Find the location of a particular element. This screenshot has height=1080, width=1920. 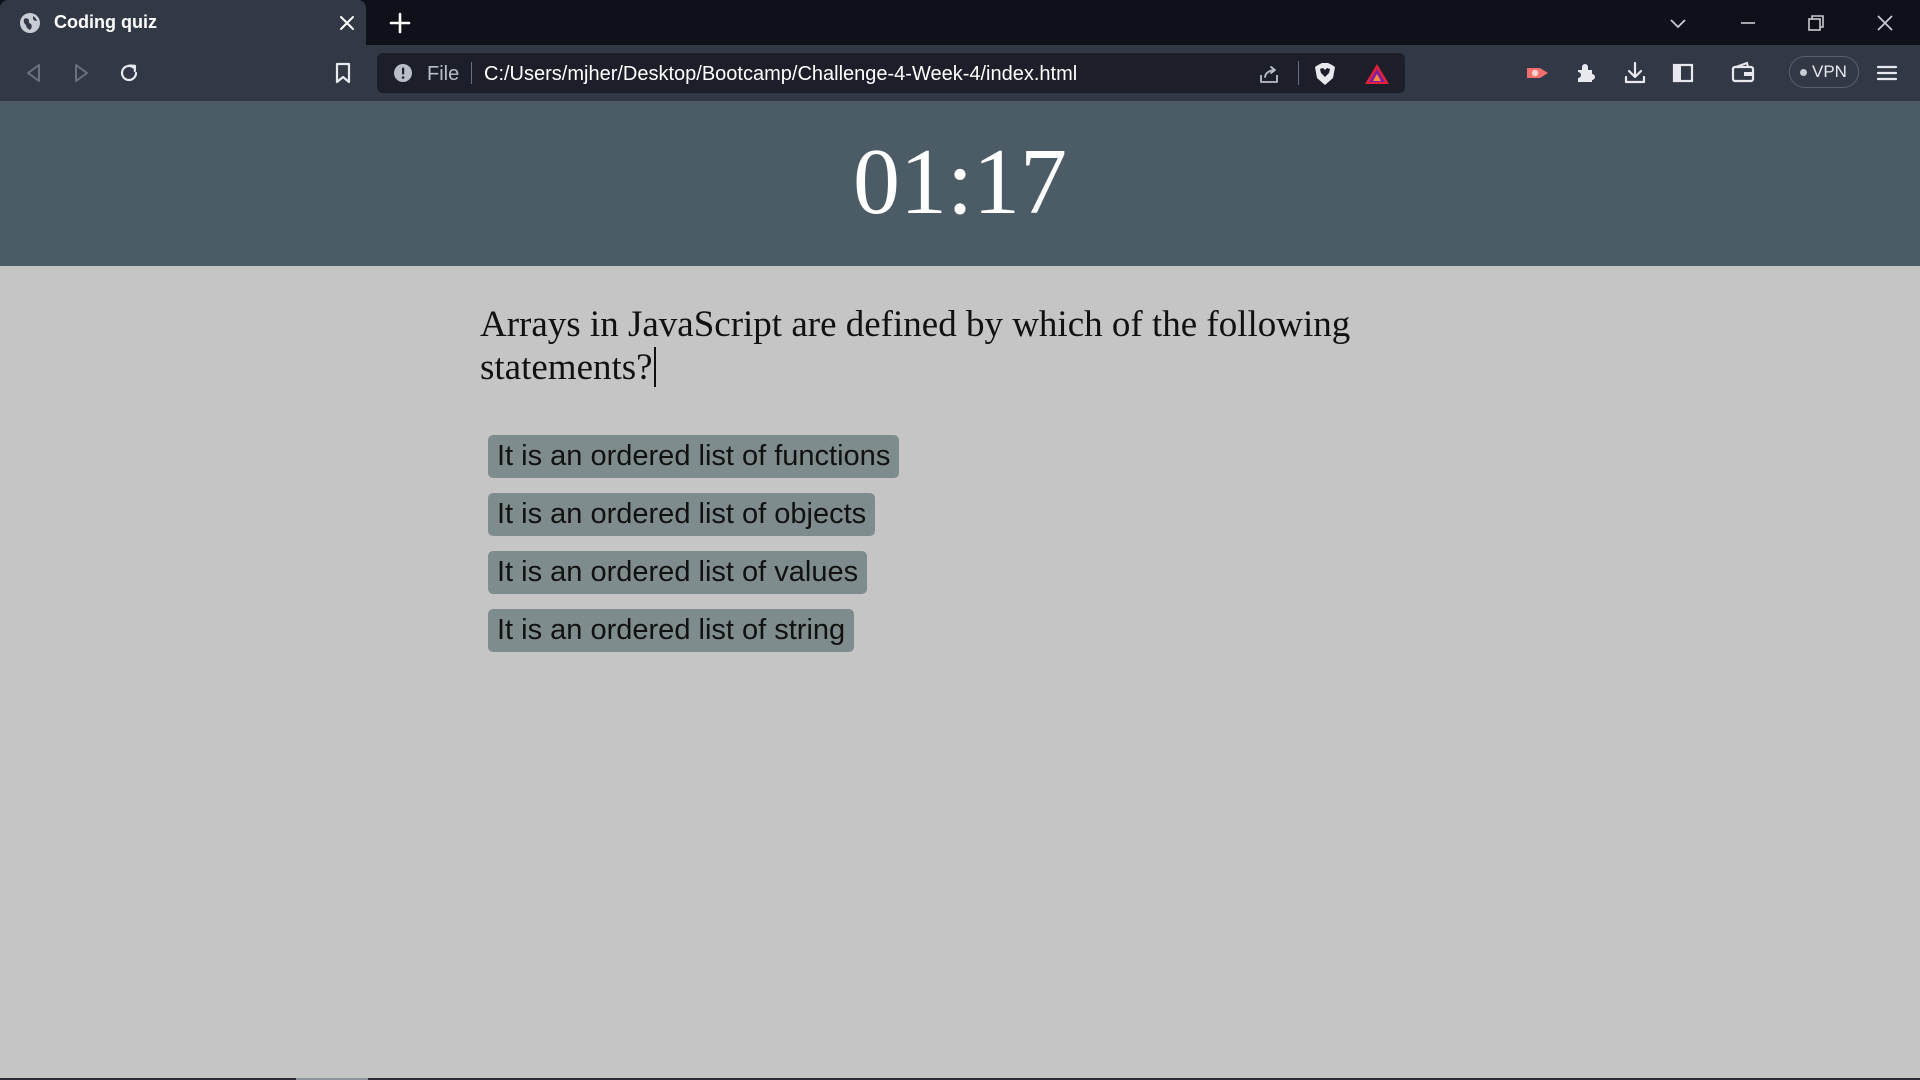

text-caret is located at coordinates (654, 367).